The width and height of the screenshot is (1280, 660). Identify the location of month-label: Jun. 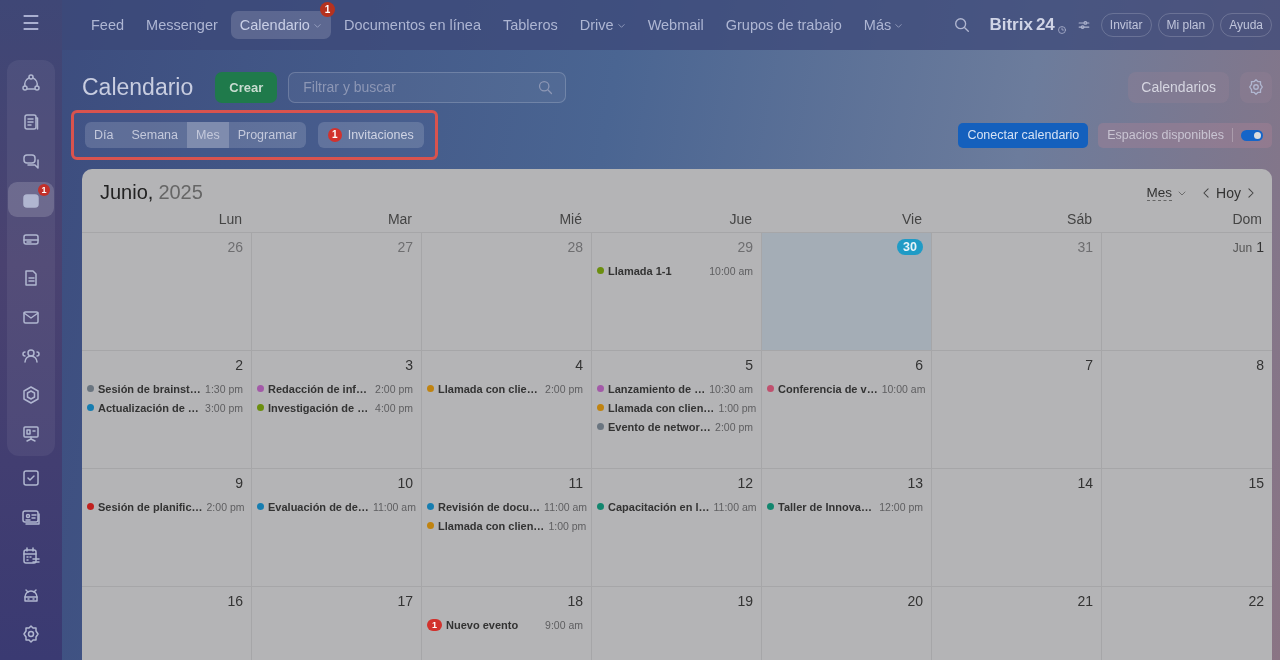
(1242, 248).